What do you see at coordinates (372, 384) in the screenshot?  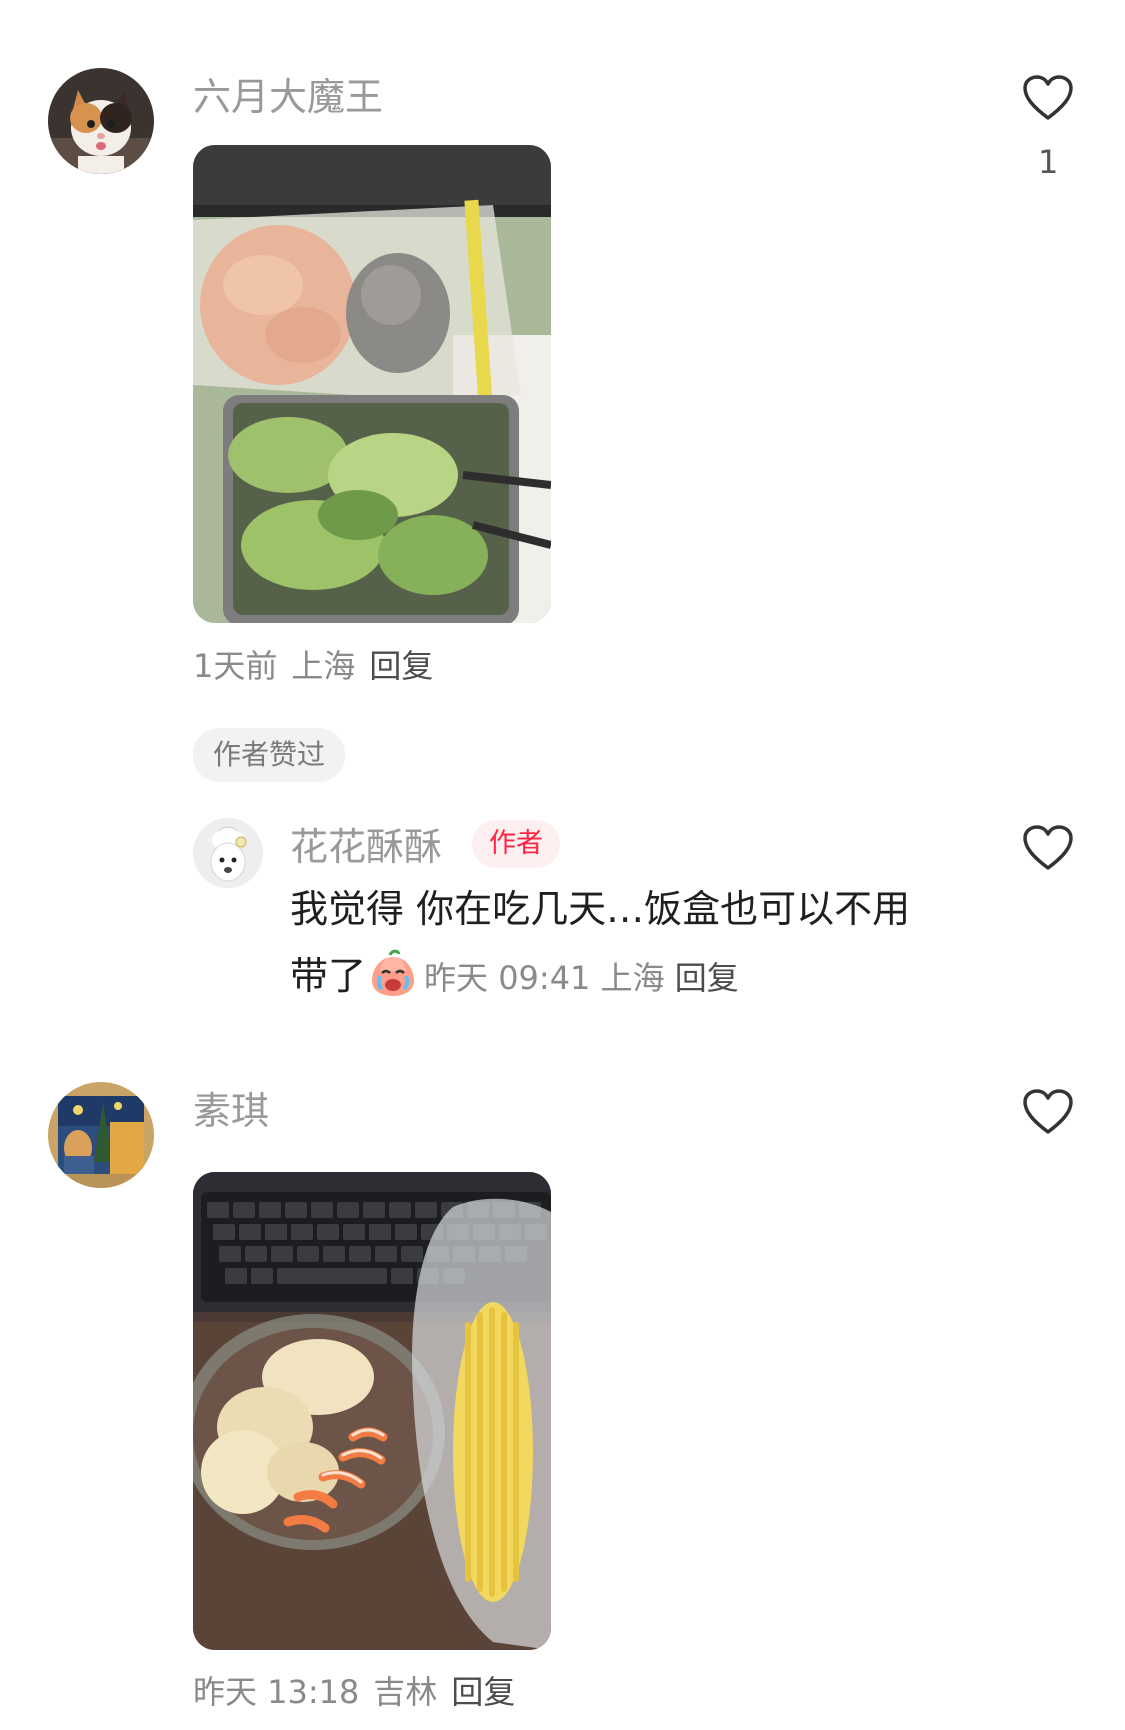 I see `lunch-box-photo` at bounding box center [372, 384].